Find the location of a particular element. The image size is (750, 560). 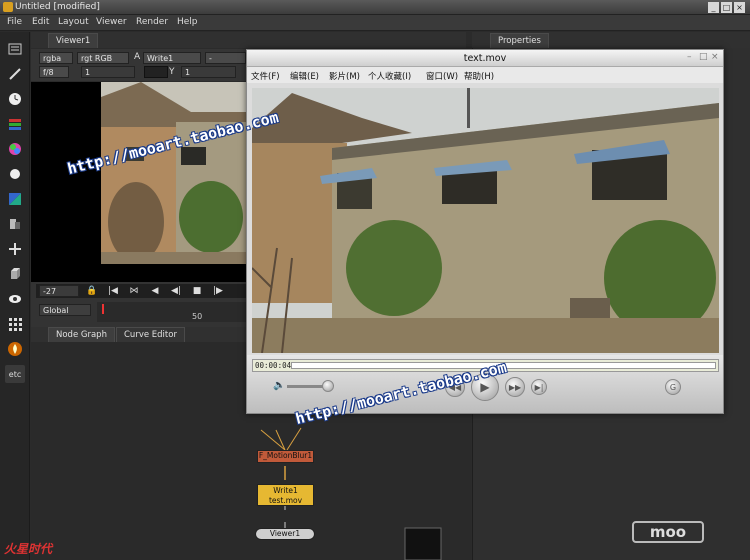

qt-menu-help: 帮助(H) is located at coordinates (479, 76).